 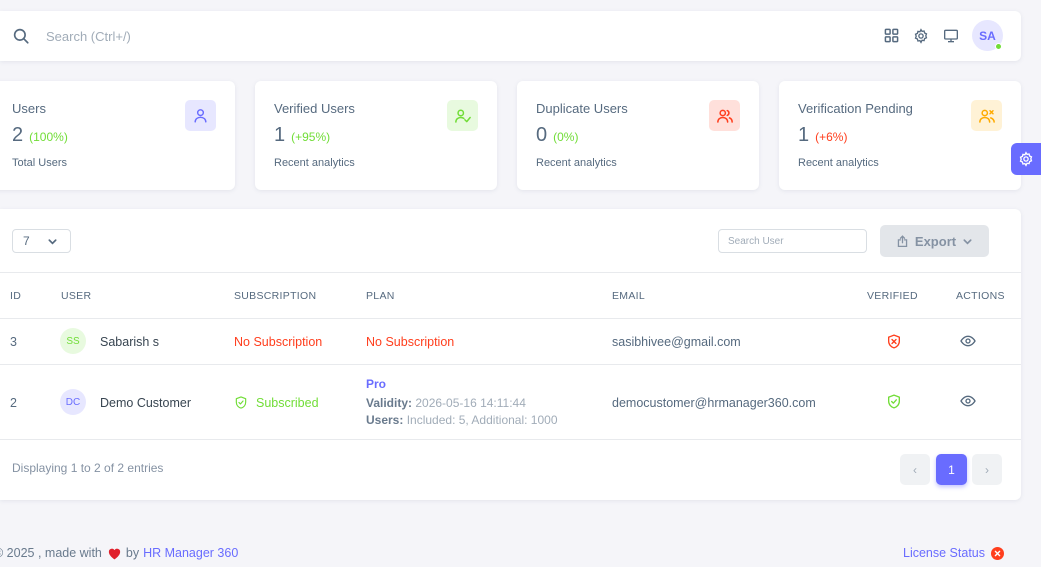 What do you see at coordinates (129, 342) in the screenshot?
I see `user-name: Sabarish s` at bounding box center [129, 342].